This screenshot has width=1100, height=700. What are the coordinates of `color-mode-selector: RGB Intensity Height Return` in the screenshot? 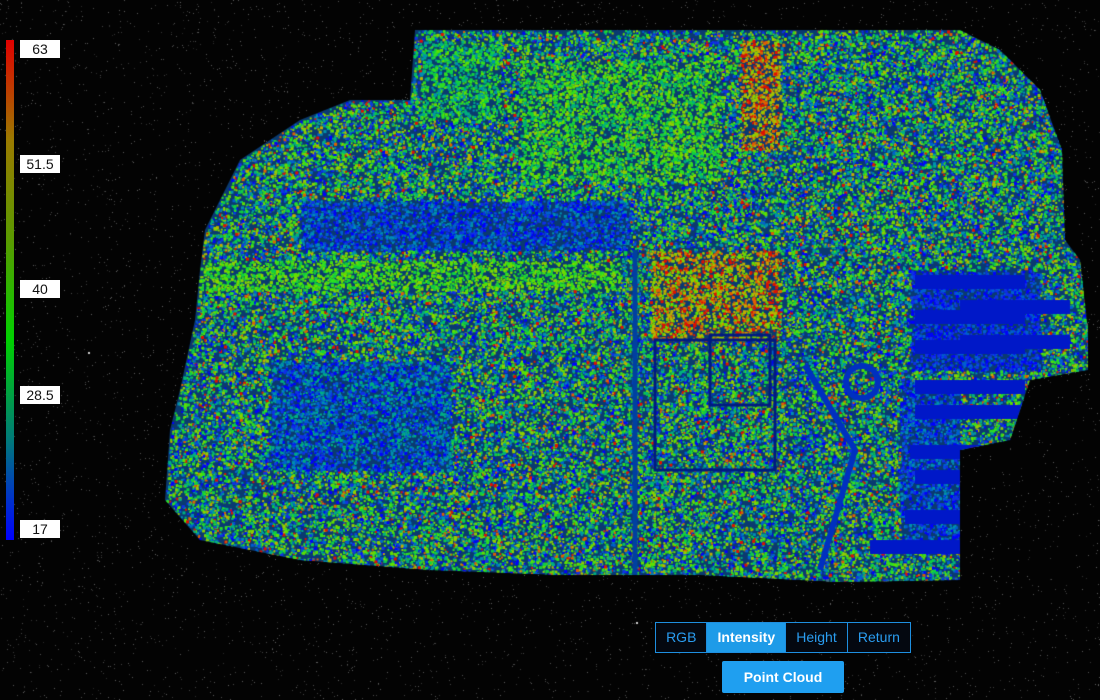 It's located at (783, 637).